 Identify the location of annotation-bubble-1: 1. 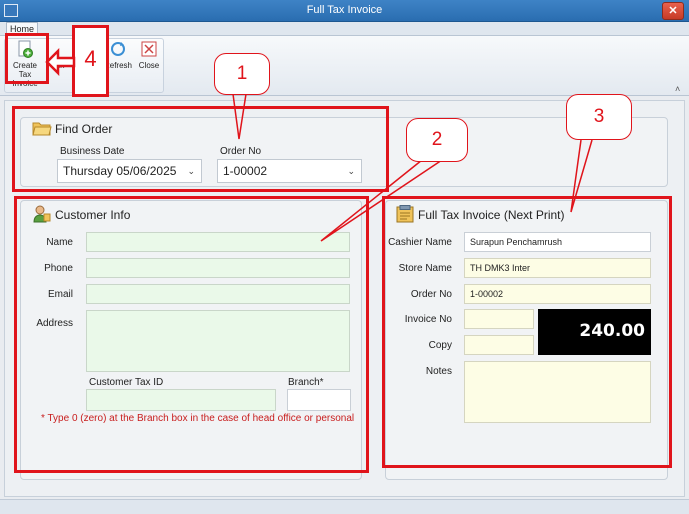
(242, 74).